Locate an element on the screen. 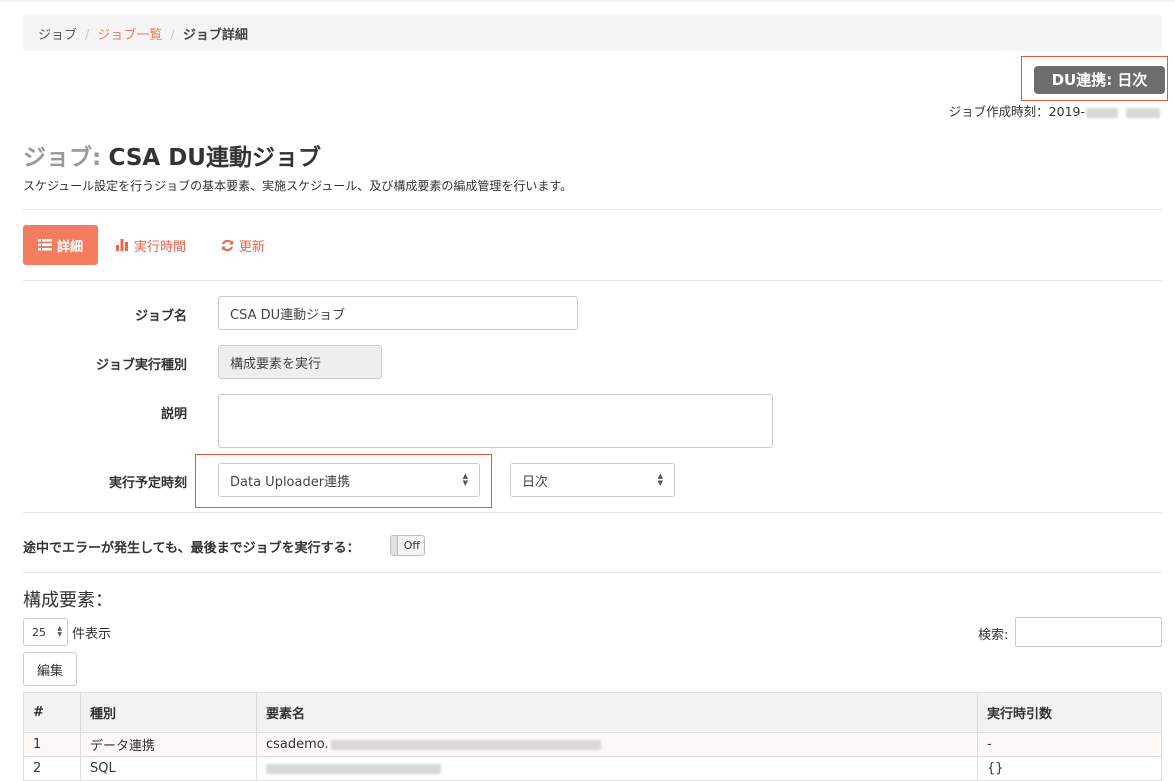  cell-number: 1 is located at coordinates (52, 744).